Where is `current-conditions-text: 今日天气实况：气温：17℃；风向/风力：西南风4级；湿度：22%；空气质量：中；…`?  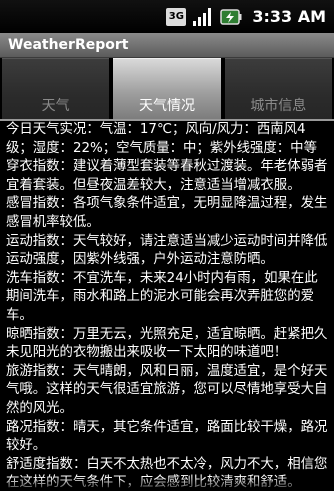
current-conditions-text: 今日天气实况：气温：17℃；风向/风力：西南风4级；湿度：22%；空气质量：中；… is located at coordinates (161, 139).